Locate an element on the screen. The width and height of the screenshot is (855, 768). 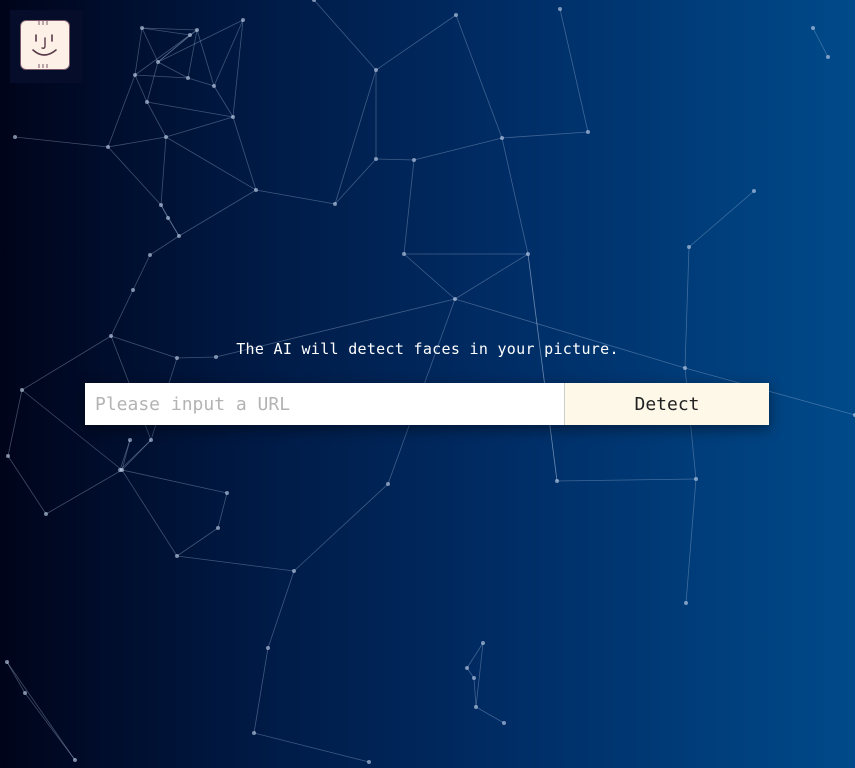
url-search-bar: Detect is located at coordinates (427, 404).